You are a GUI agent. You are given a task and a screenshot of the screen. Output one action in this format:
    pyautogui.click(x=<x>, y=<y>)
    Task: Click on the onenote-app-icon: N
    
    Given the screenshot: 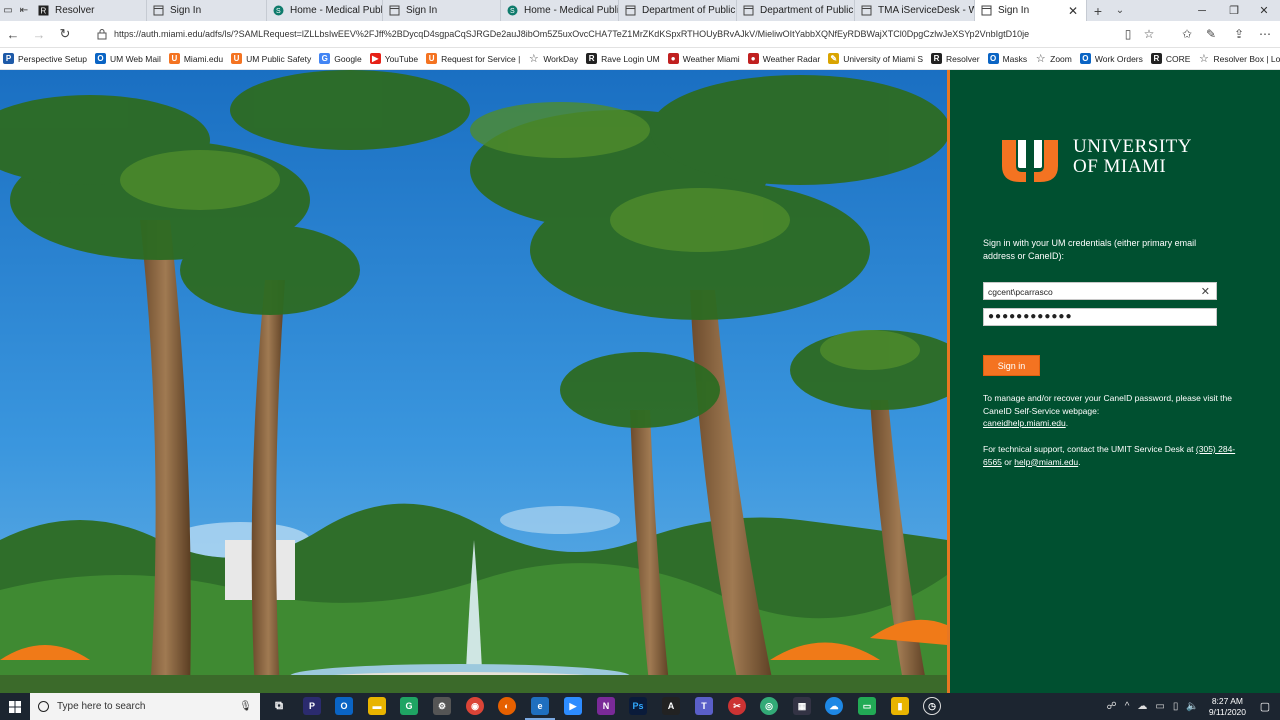 What is the action you would take?
    pyautogui.click(x=606, y=706)
    